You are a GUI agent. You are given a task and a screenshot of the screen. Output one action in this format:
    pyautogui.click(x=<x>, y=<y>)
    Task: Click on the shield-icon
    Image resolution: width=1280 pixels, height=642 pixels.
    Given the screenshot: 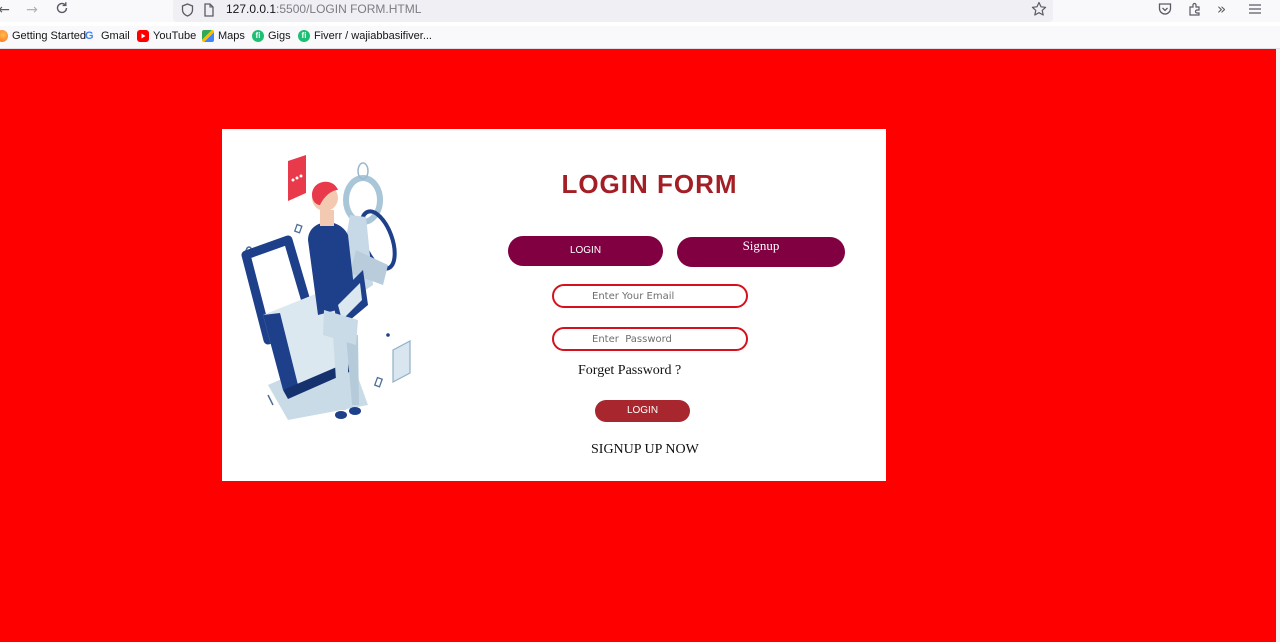 What is the action you would take?
    pyautogui.click(x=187, y=11)
    